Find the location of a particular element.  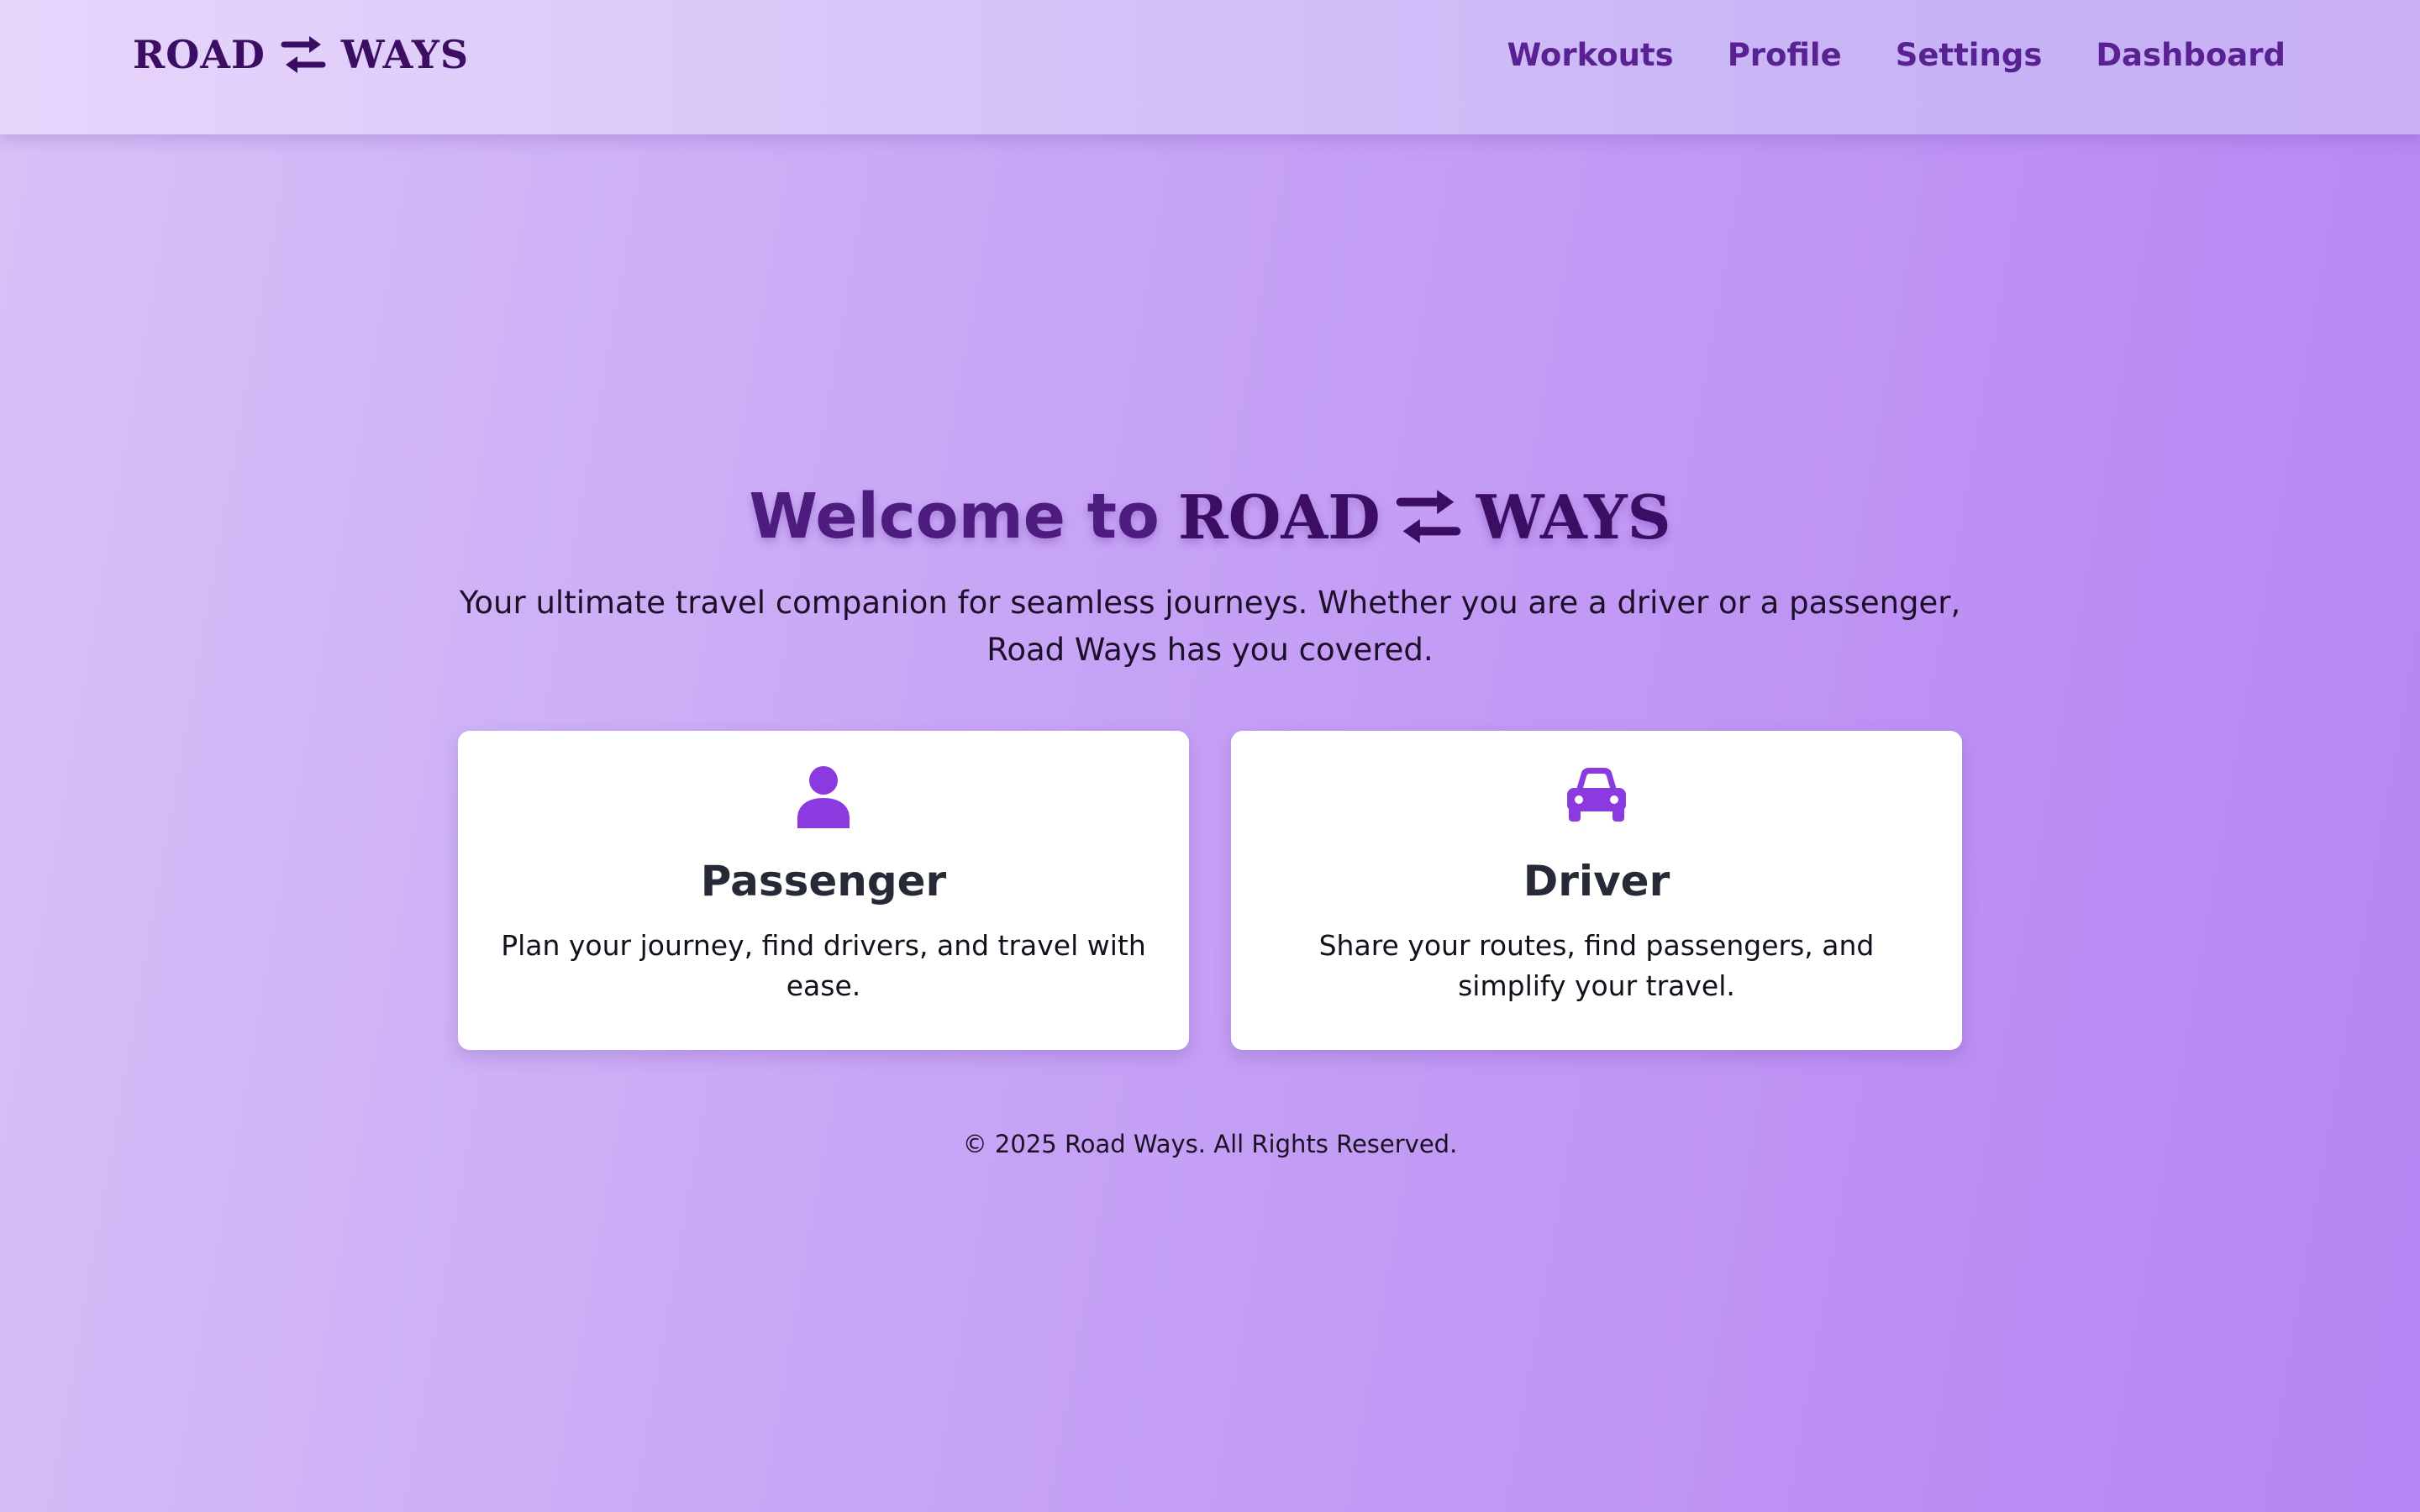

driver-card-title: Driver is located at coordinates (1596, 881).